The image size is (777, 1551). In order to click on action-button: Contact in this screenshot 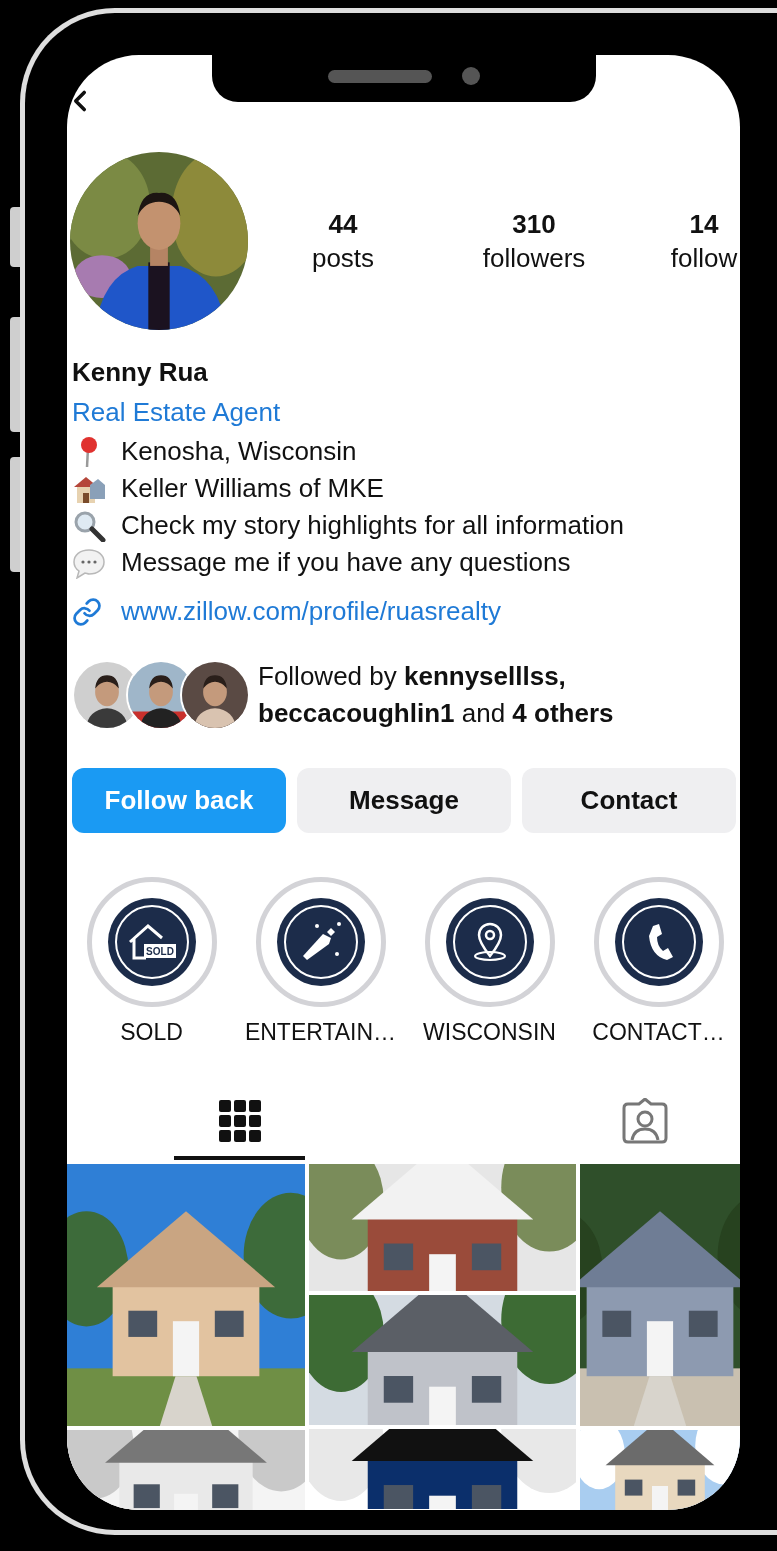, I will do `click(629, 800)`.